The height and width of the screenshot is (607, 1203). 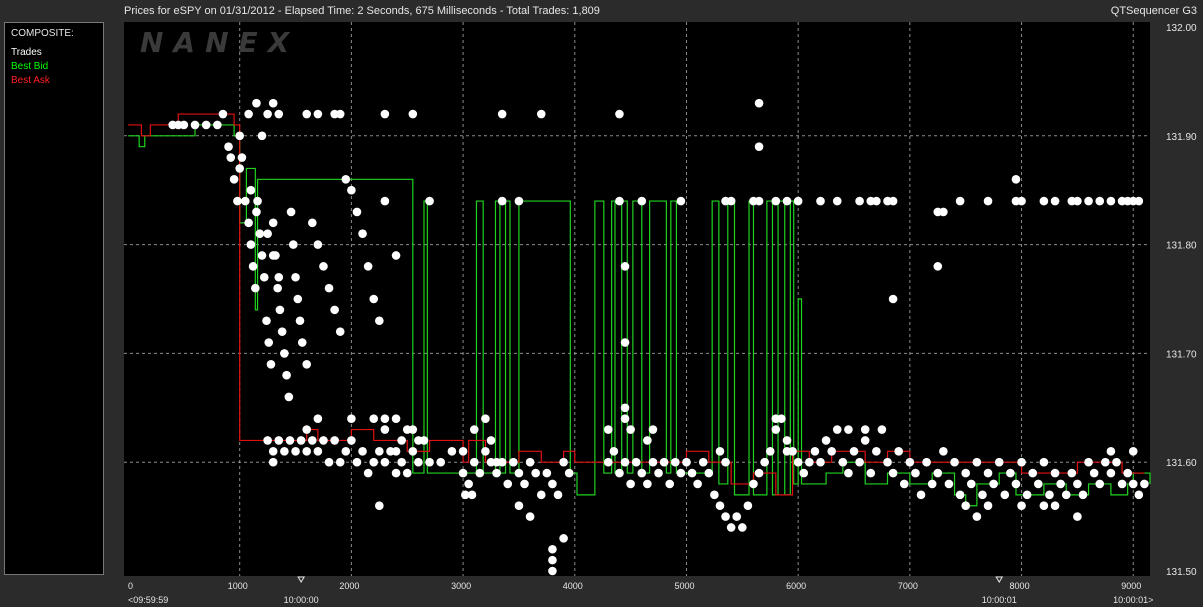 I want to click on y-tick-label: 131.70, so click(x=1181, y=354).